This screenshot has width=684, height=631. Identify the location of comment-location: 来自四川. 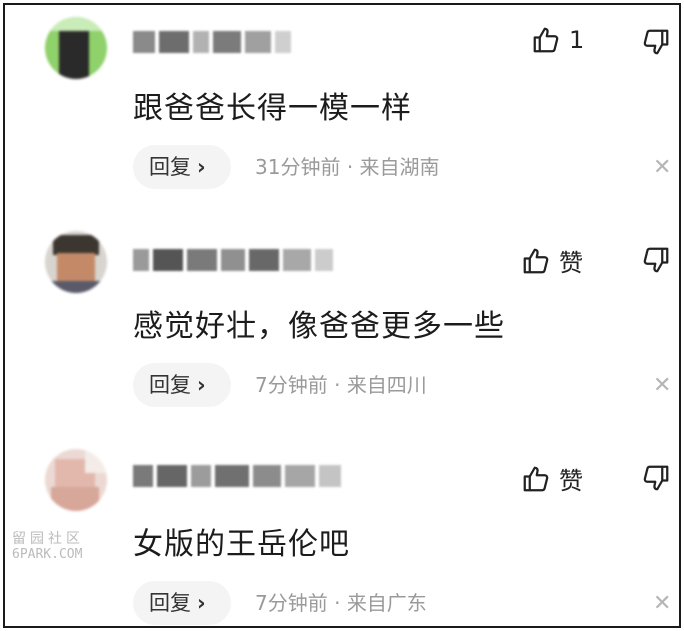
(386, 385).